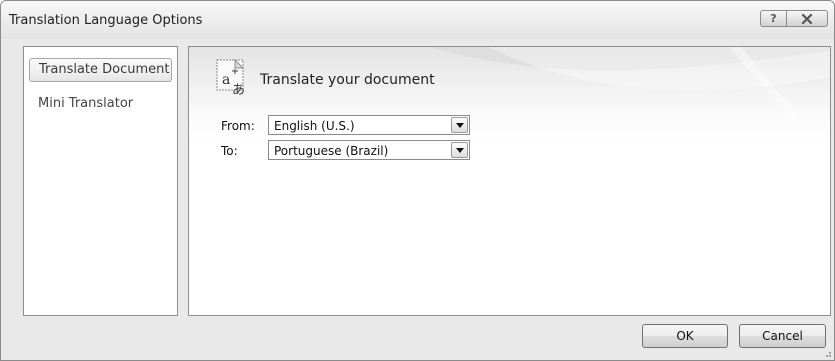 This screenshot has width=835, height=361. Describe the element at coordinates (86, 103) in the screenshot. I see `sidebar-item-label: Mini Translator` at that location.